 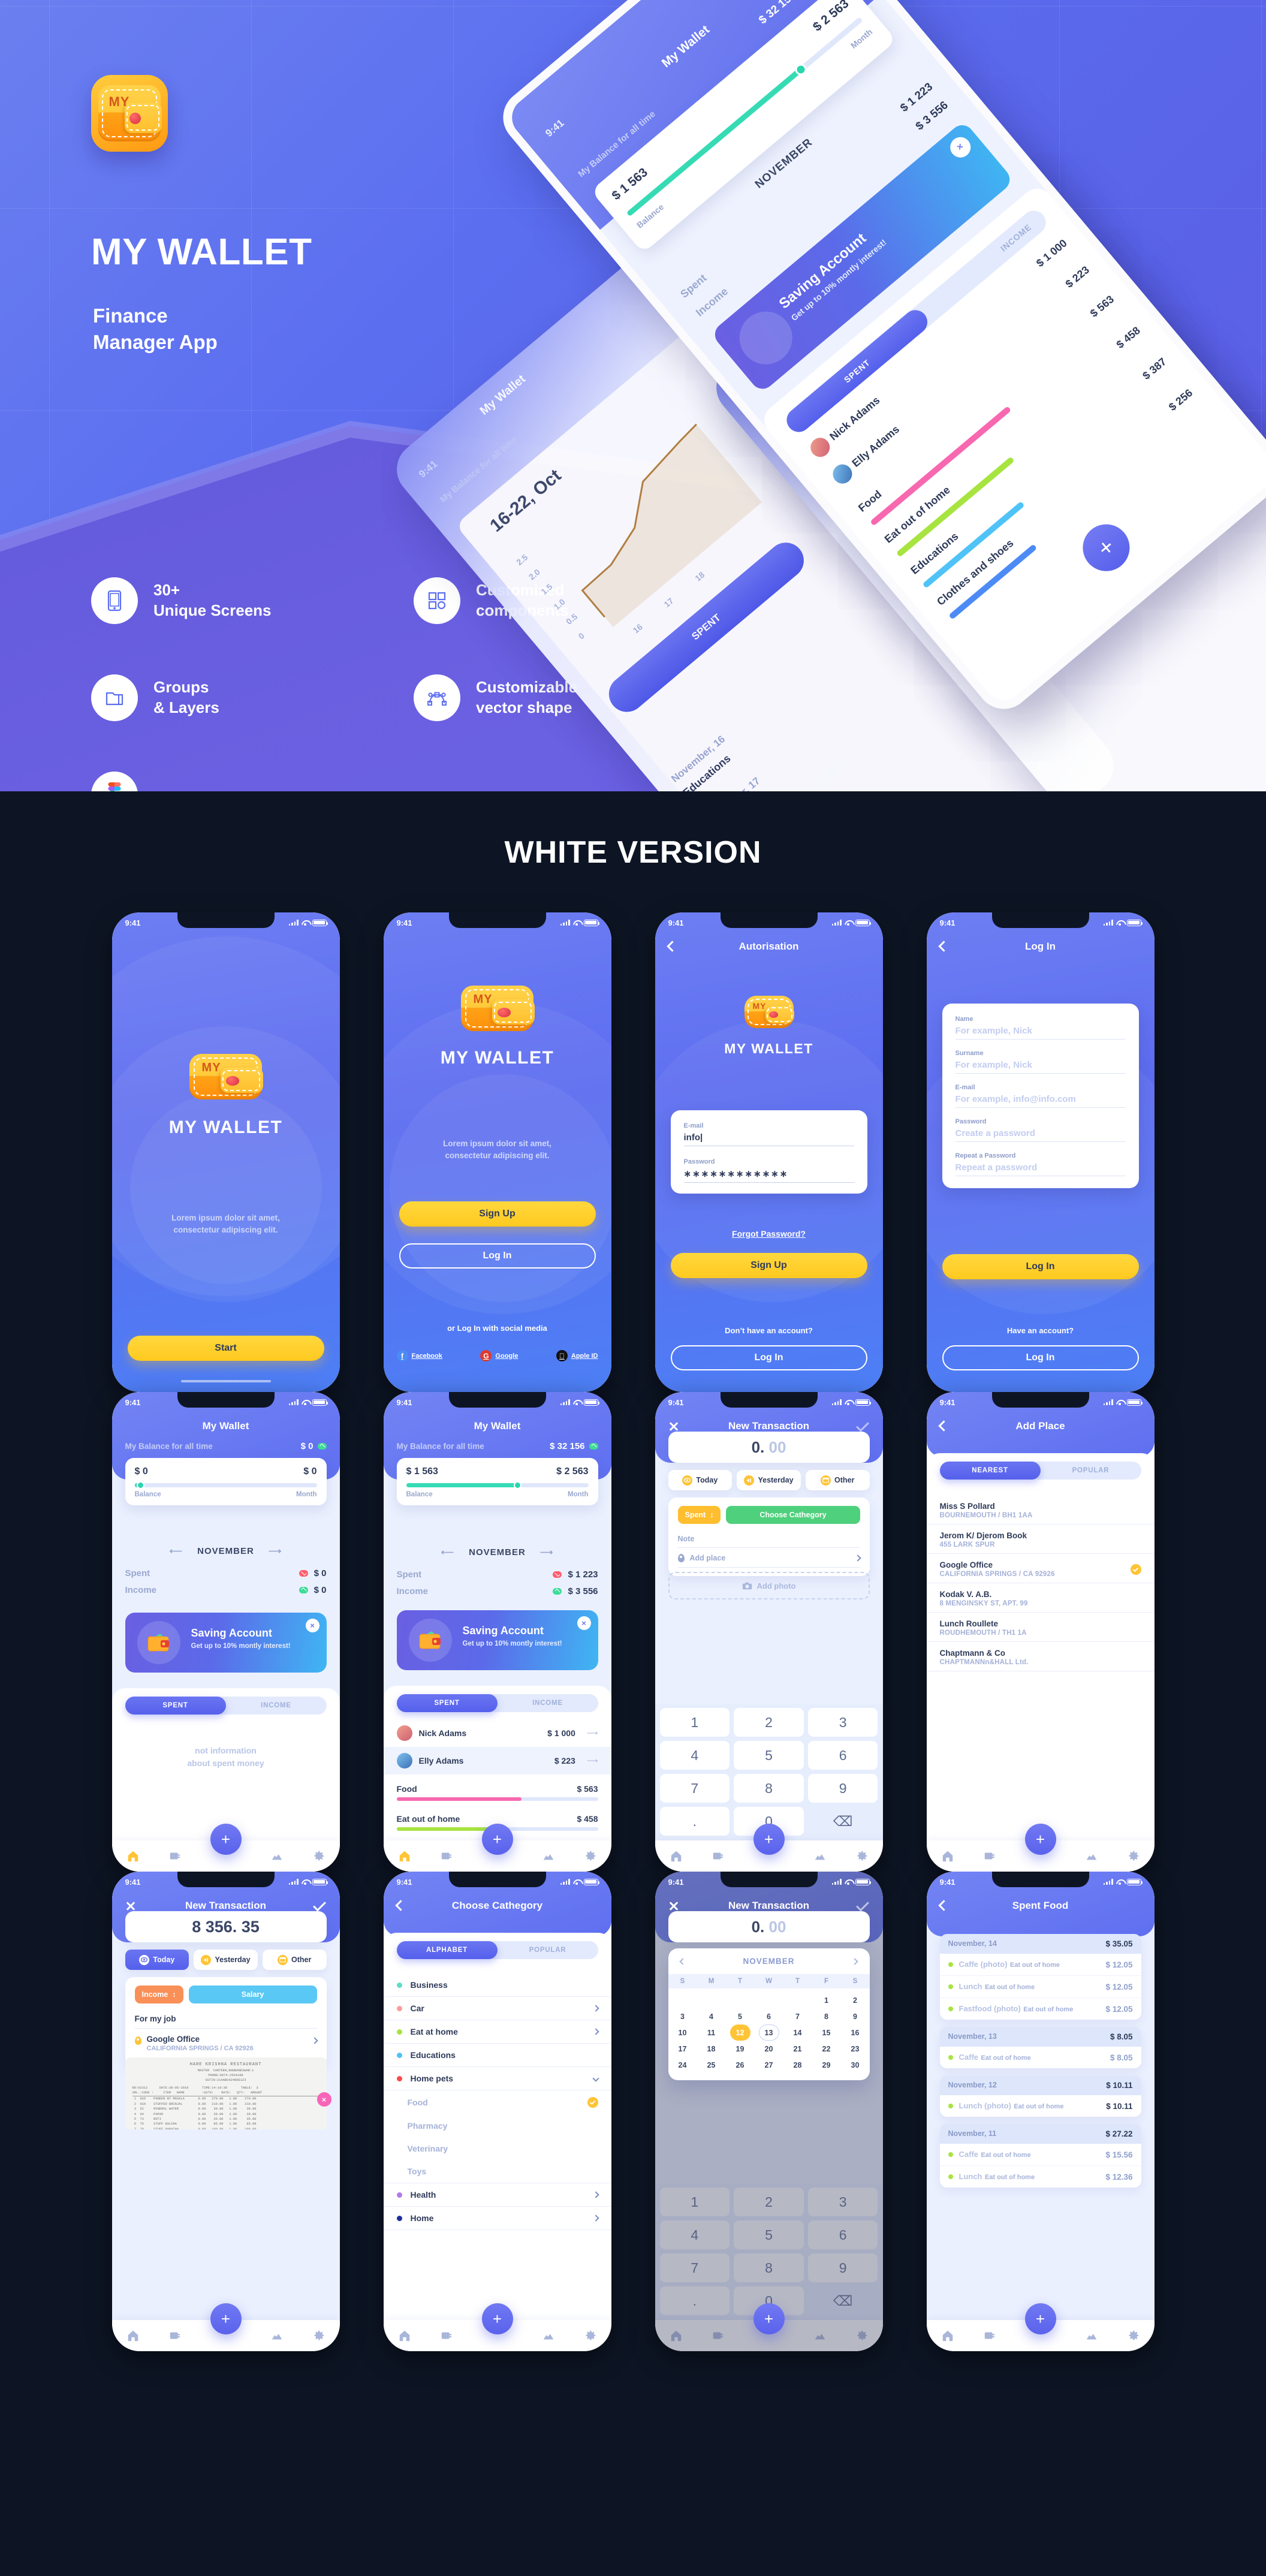 I want to click on calendar-day: 30, so click(x=855, y=2065).